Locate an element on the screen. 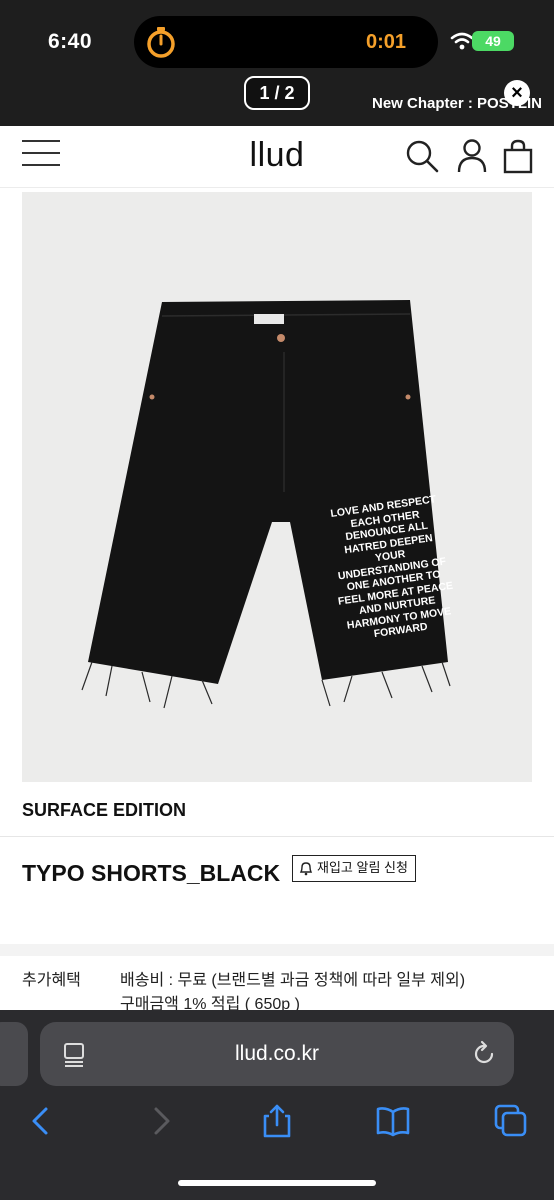  back-icon is located at coordinates (41, 1121).